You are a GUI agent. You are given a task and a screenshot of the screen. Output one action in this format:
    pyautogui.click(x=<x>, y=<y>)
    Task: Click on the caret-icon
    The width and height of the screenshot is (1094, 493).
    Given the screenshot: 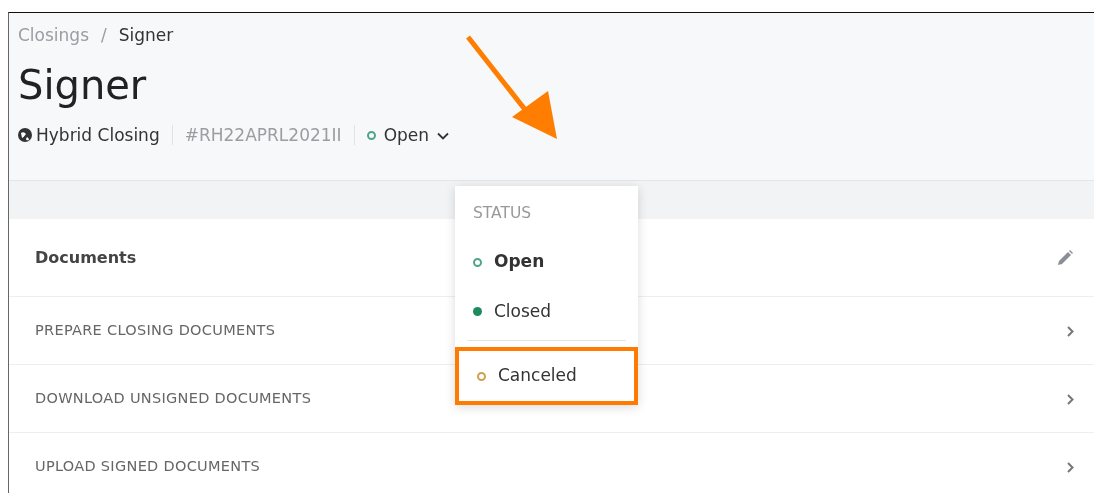 What is the action you would take?
    pyautogui.click(x=443, y=135)
    